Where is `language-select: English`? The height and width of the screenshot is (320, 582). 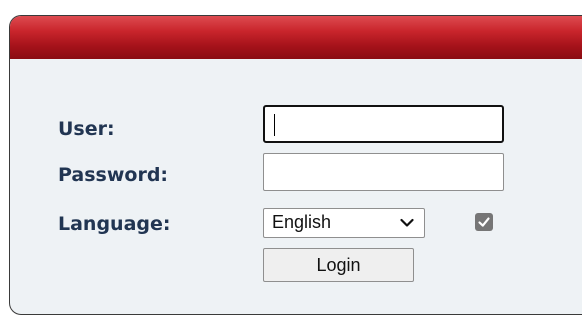
language-select: English is located at coordinates (344, 223).